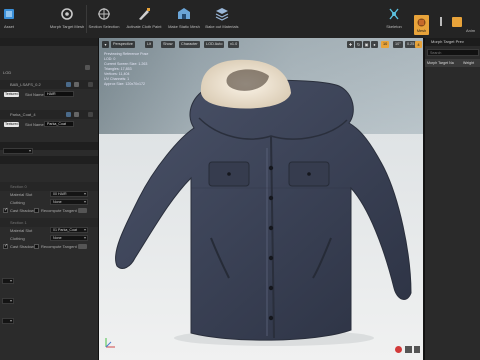  I want to click on anim-blueprint-icon, so click(457, 22).